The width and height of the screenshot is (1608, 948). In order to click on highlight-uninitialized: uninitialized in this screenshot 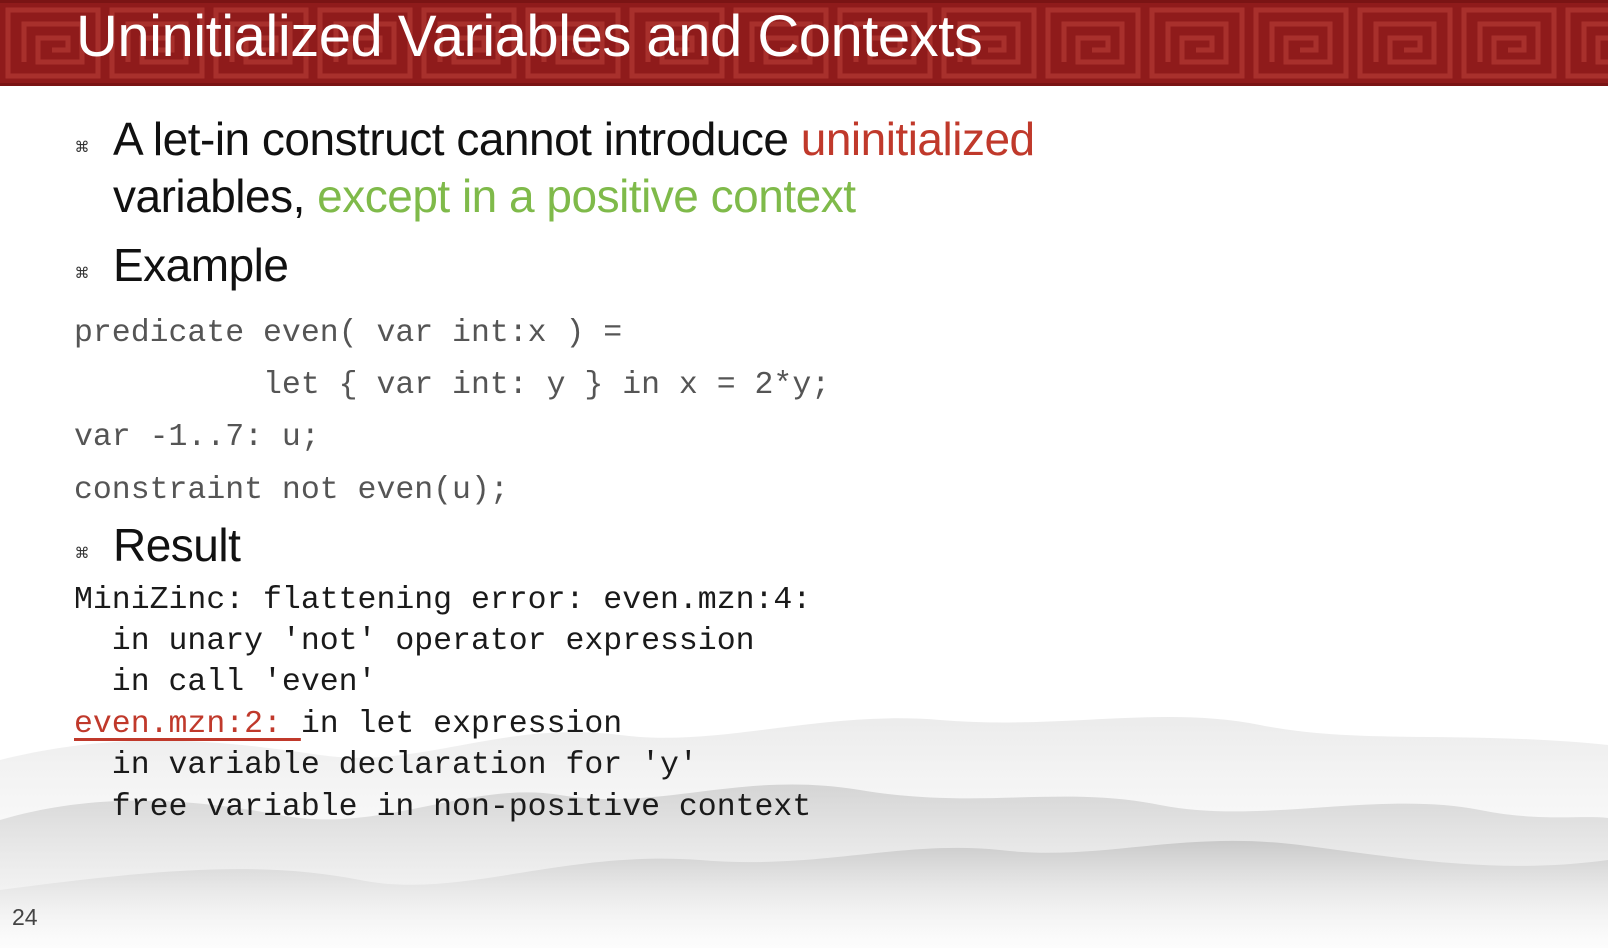, I will do `click(917, 139)`.